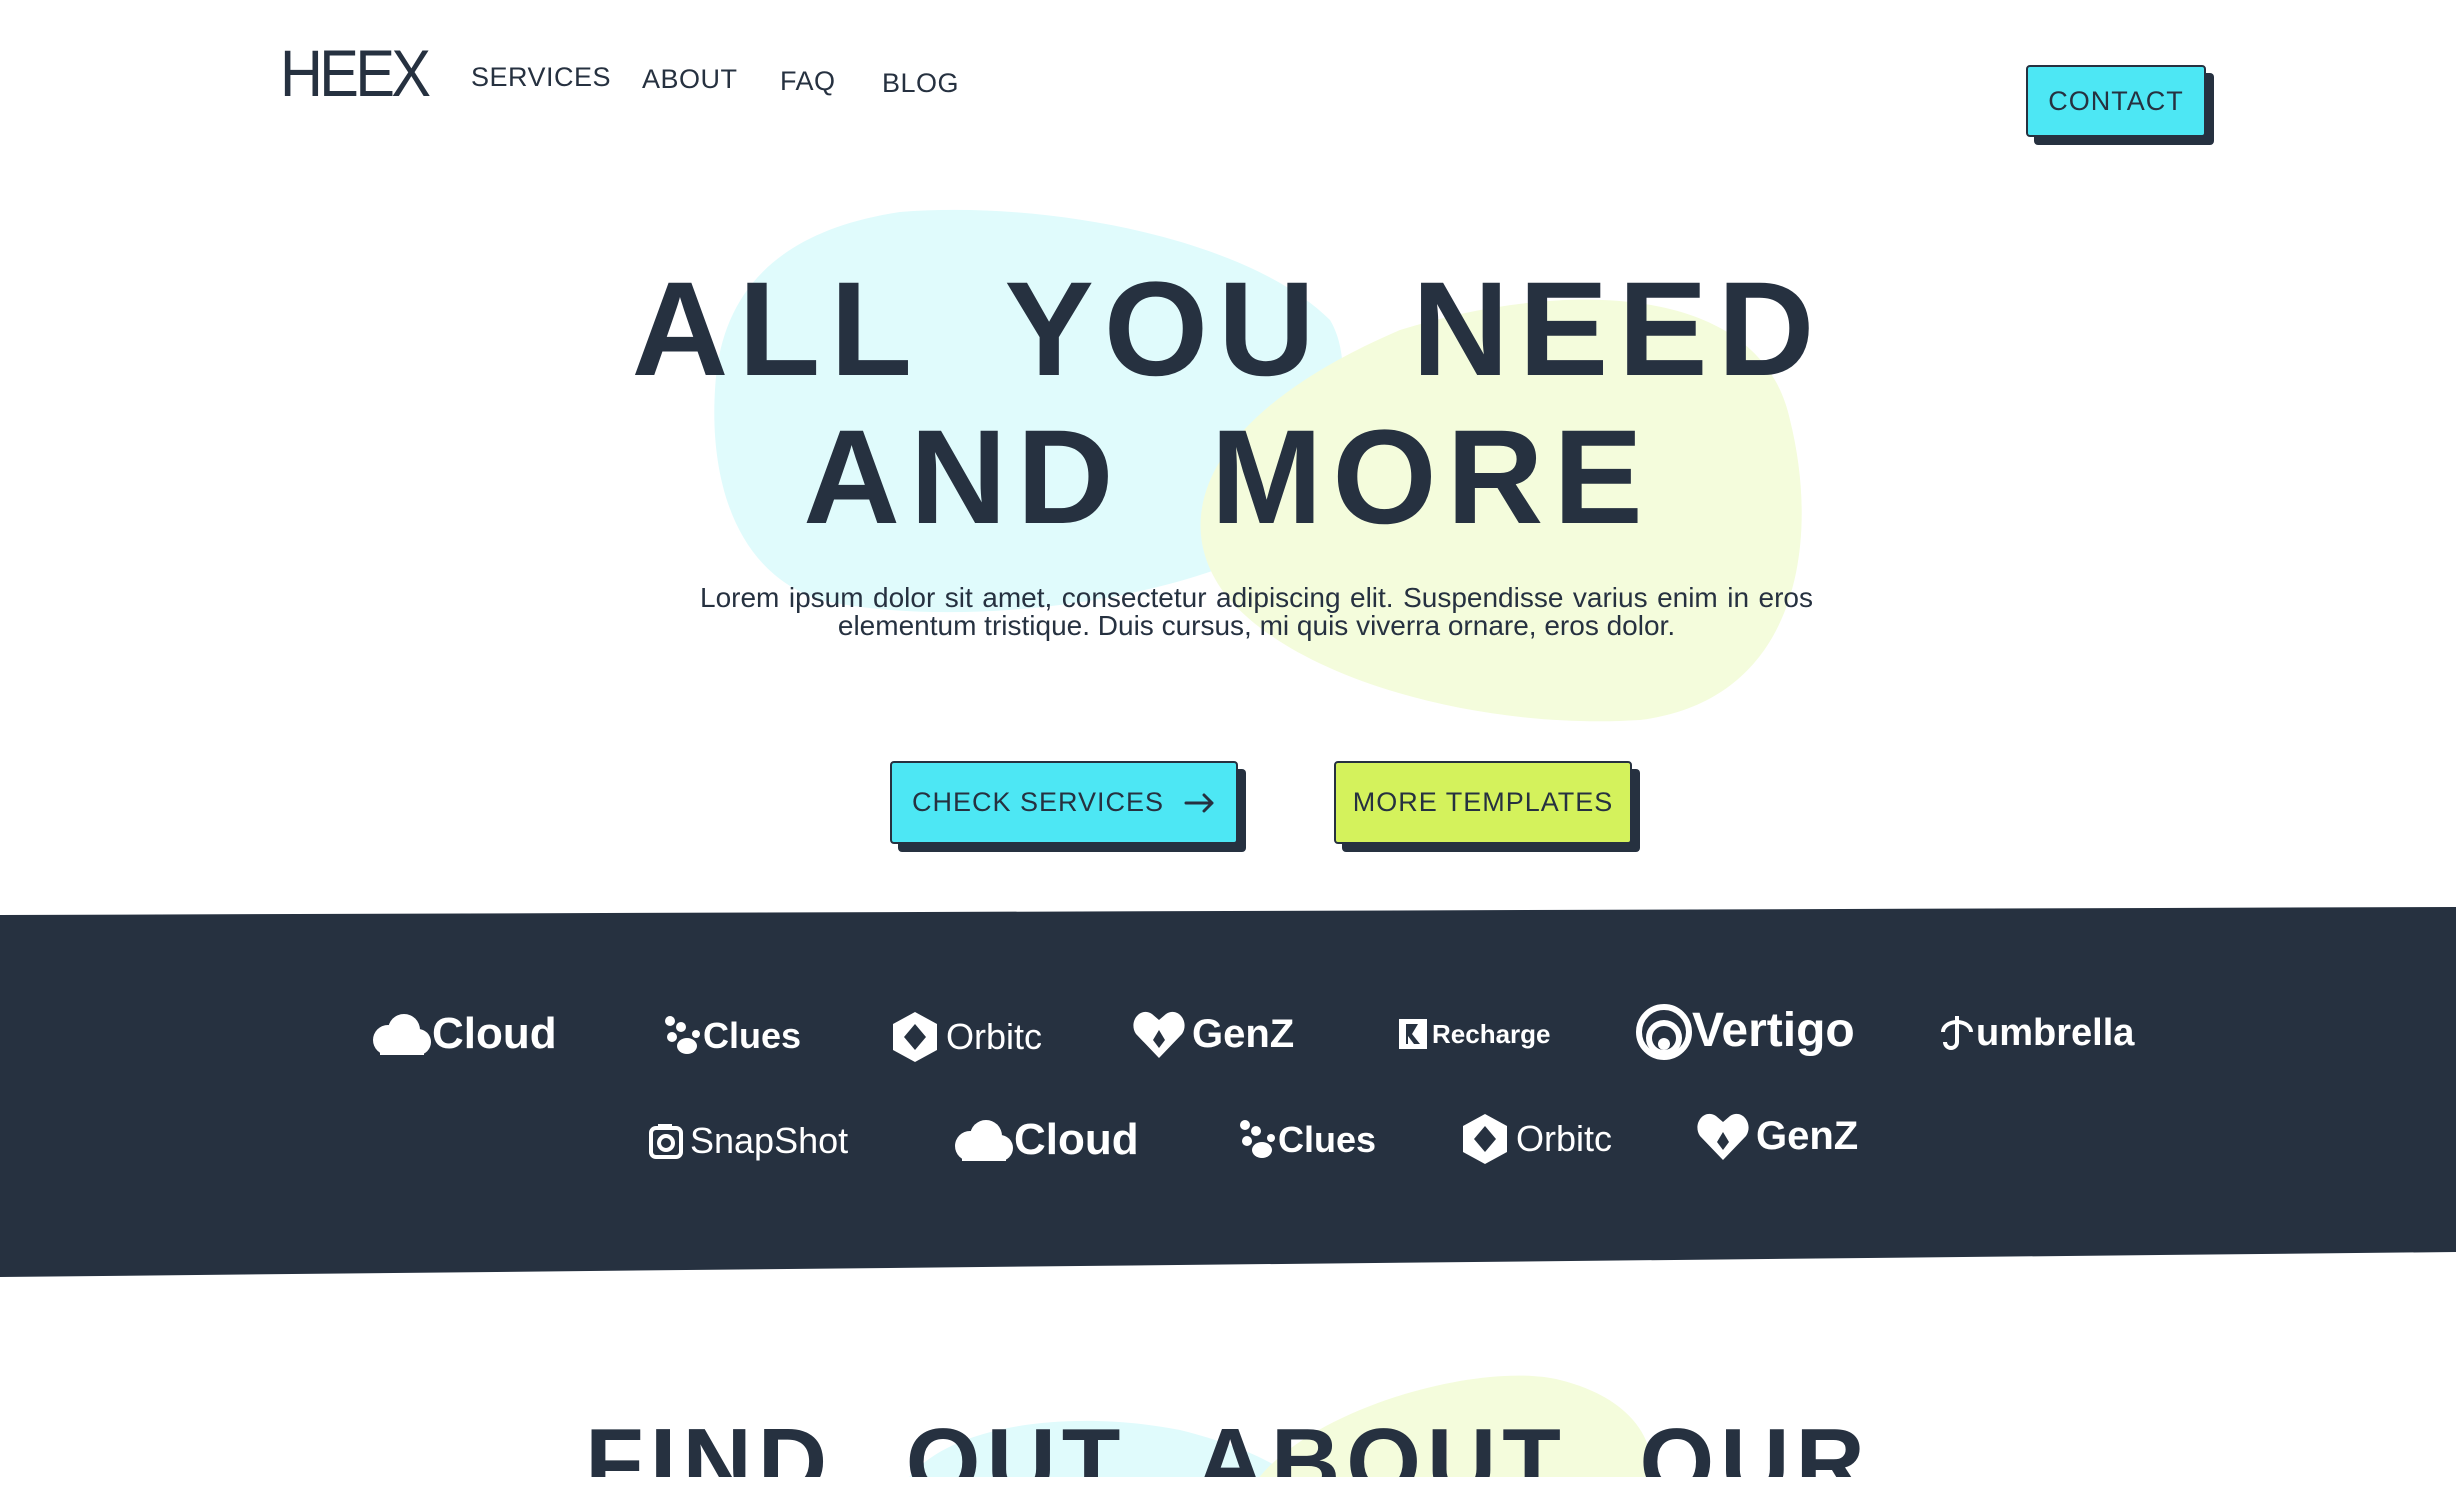  I want to click on logo-orbitc: Orbitc, so click(966, 1037).